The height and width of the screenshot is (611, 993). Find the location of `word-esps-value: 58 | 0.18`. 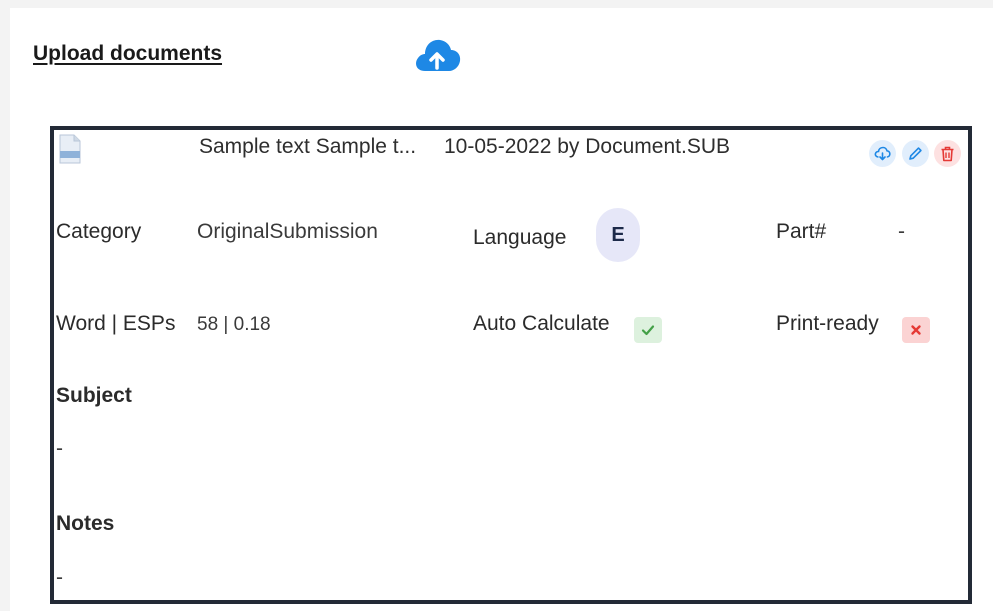

word-esps-value: 58 | 0.18 is located at coordinates (234, 324).